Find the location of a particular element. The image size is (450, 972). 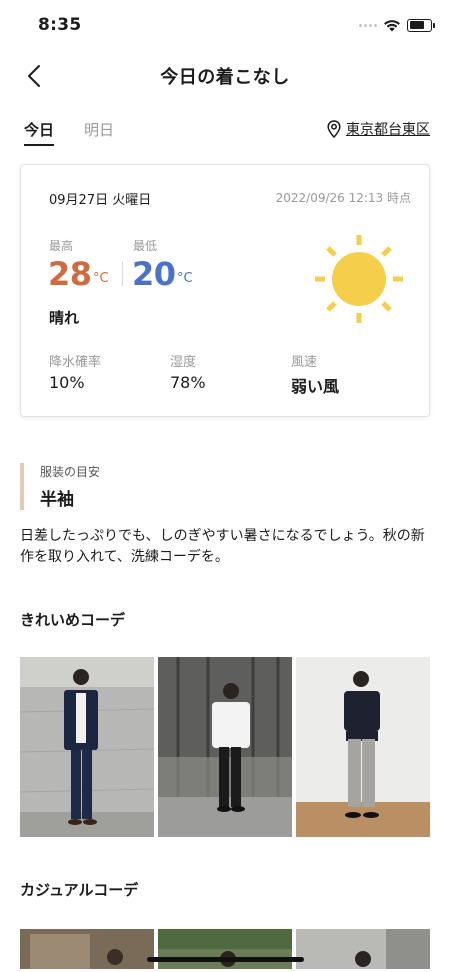

casual-photo-row is located at coordinates (225, 949).